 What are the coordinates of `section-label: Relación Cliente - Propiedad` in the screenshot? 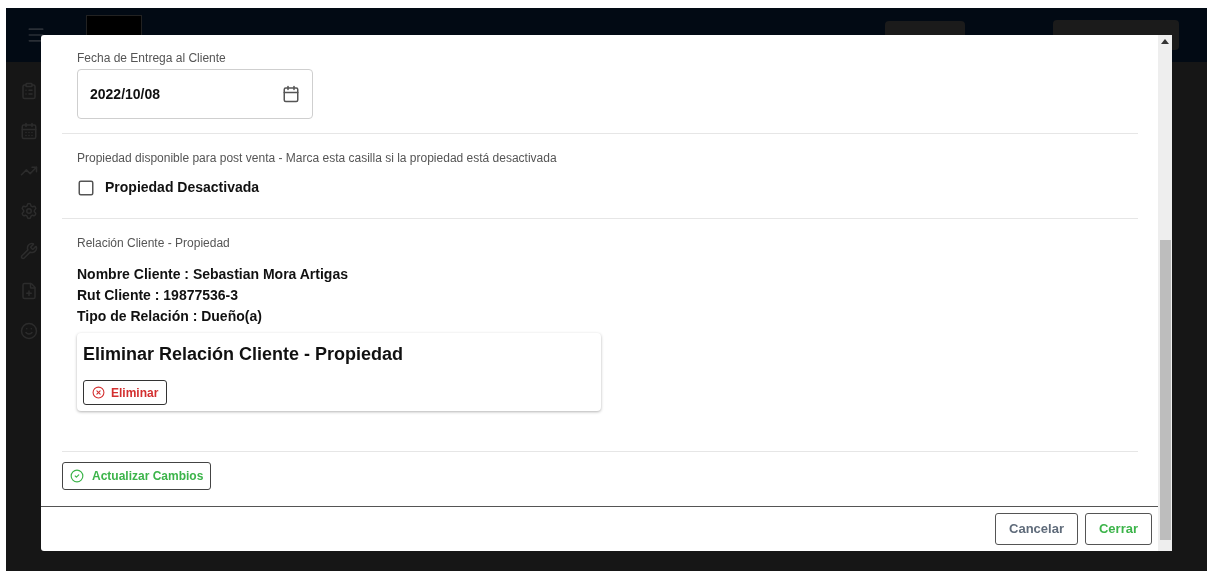 It's located at (154, 243).